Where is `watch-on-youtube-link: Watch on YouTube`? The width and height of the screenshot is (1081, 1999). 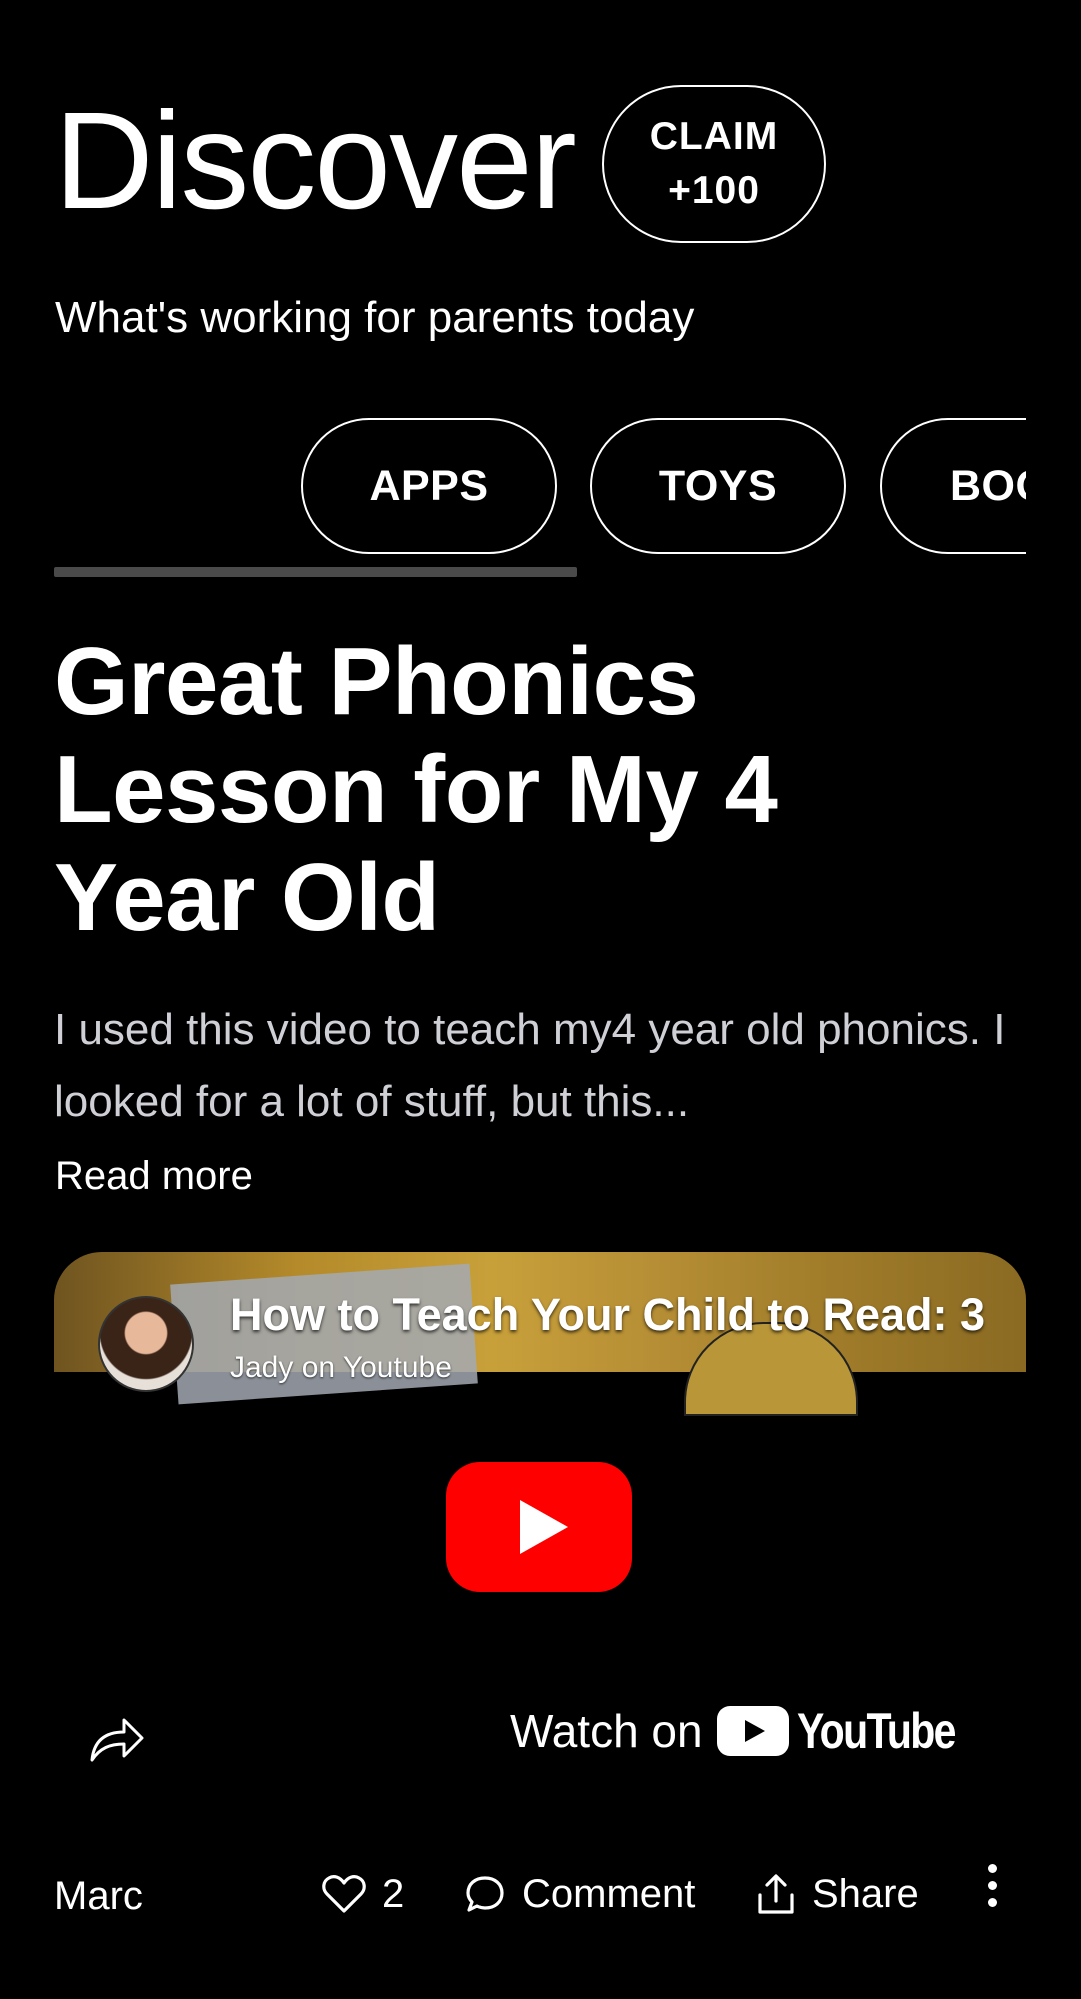
watch-on-youtube-link: Watch on YouTube is located at coordinates (749, 1731).